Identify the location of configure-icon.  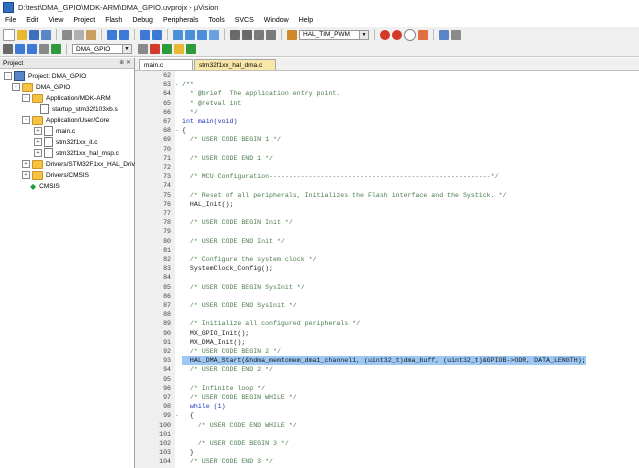
(456, 34).